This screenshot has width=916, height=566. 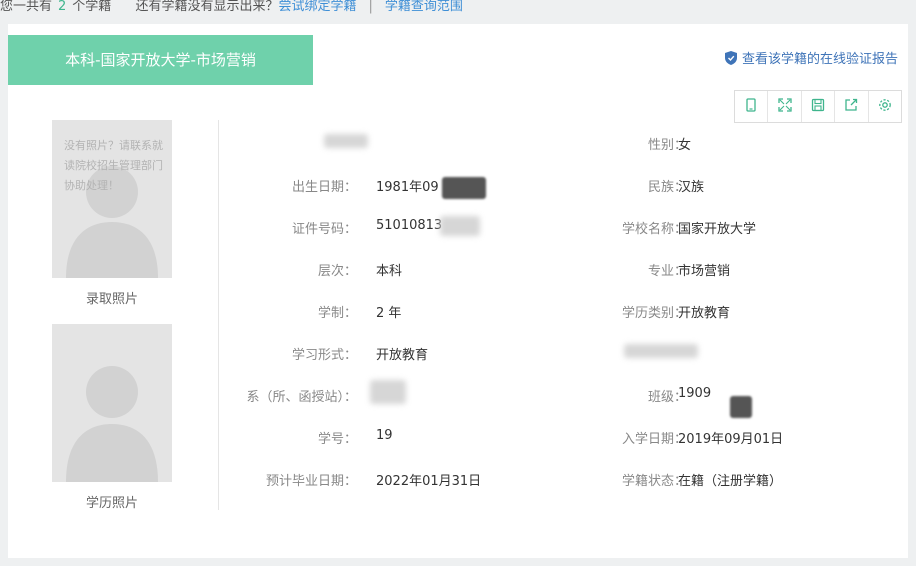 I want to click on duration-value: 2 年, so click(x=389, y=313).